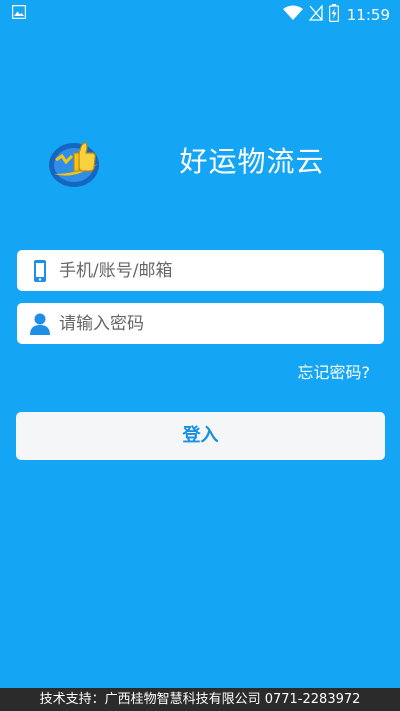  I want to click on status-bar: 11:59, so click(200, 13).